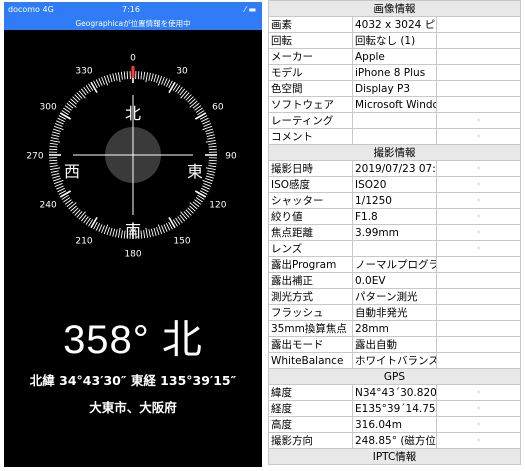 This screenshot has width=525, height=471. I want to click on property-value: パターン測光, so click(394, 296).